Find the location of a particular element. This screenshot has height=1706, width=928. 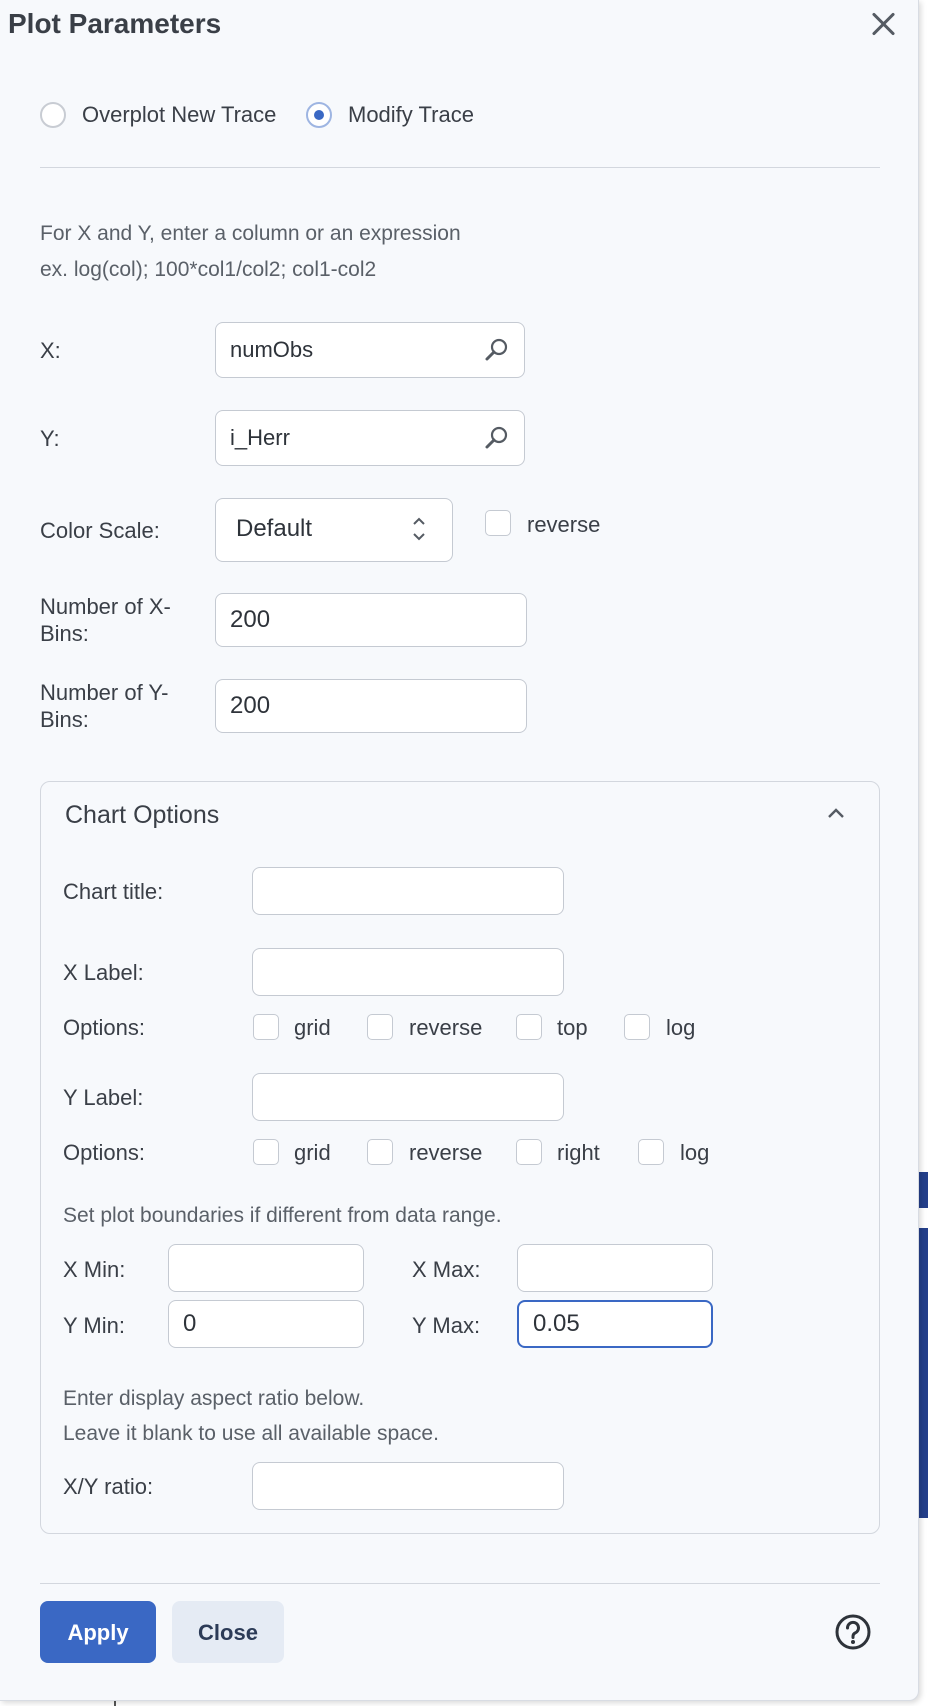

x-log-label: log is located at coordinates (681, 1027).